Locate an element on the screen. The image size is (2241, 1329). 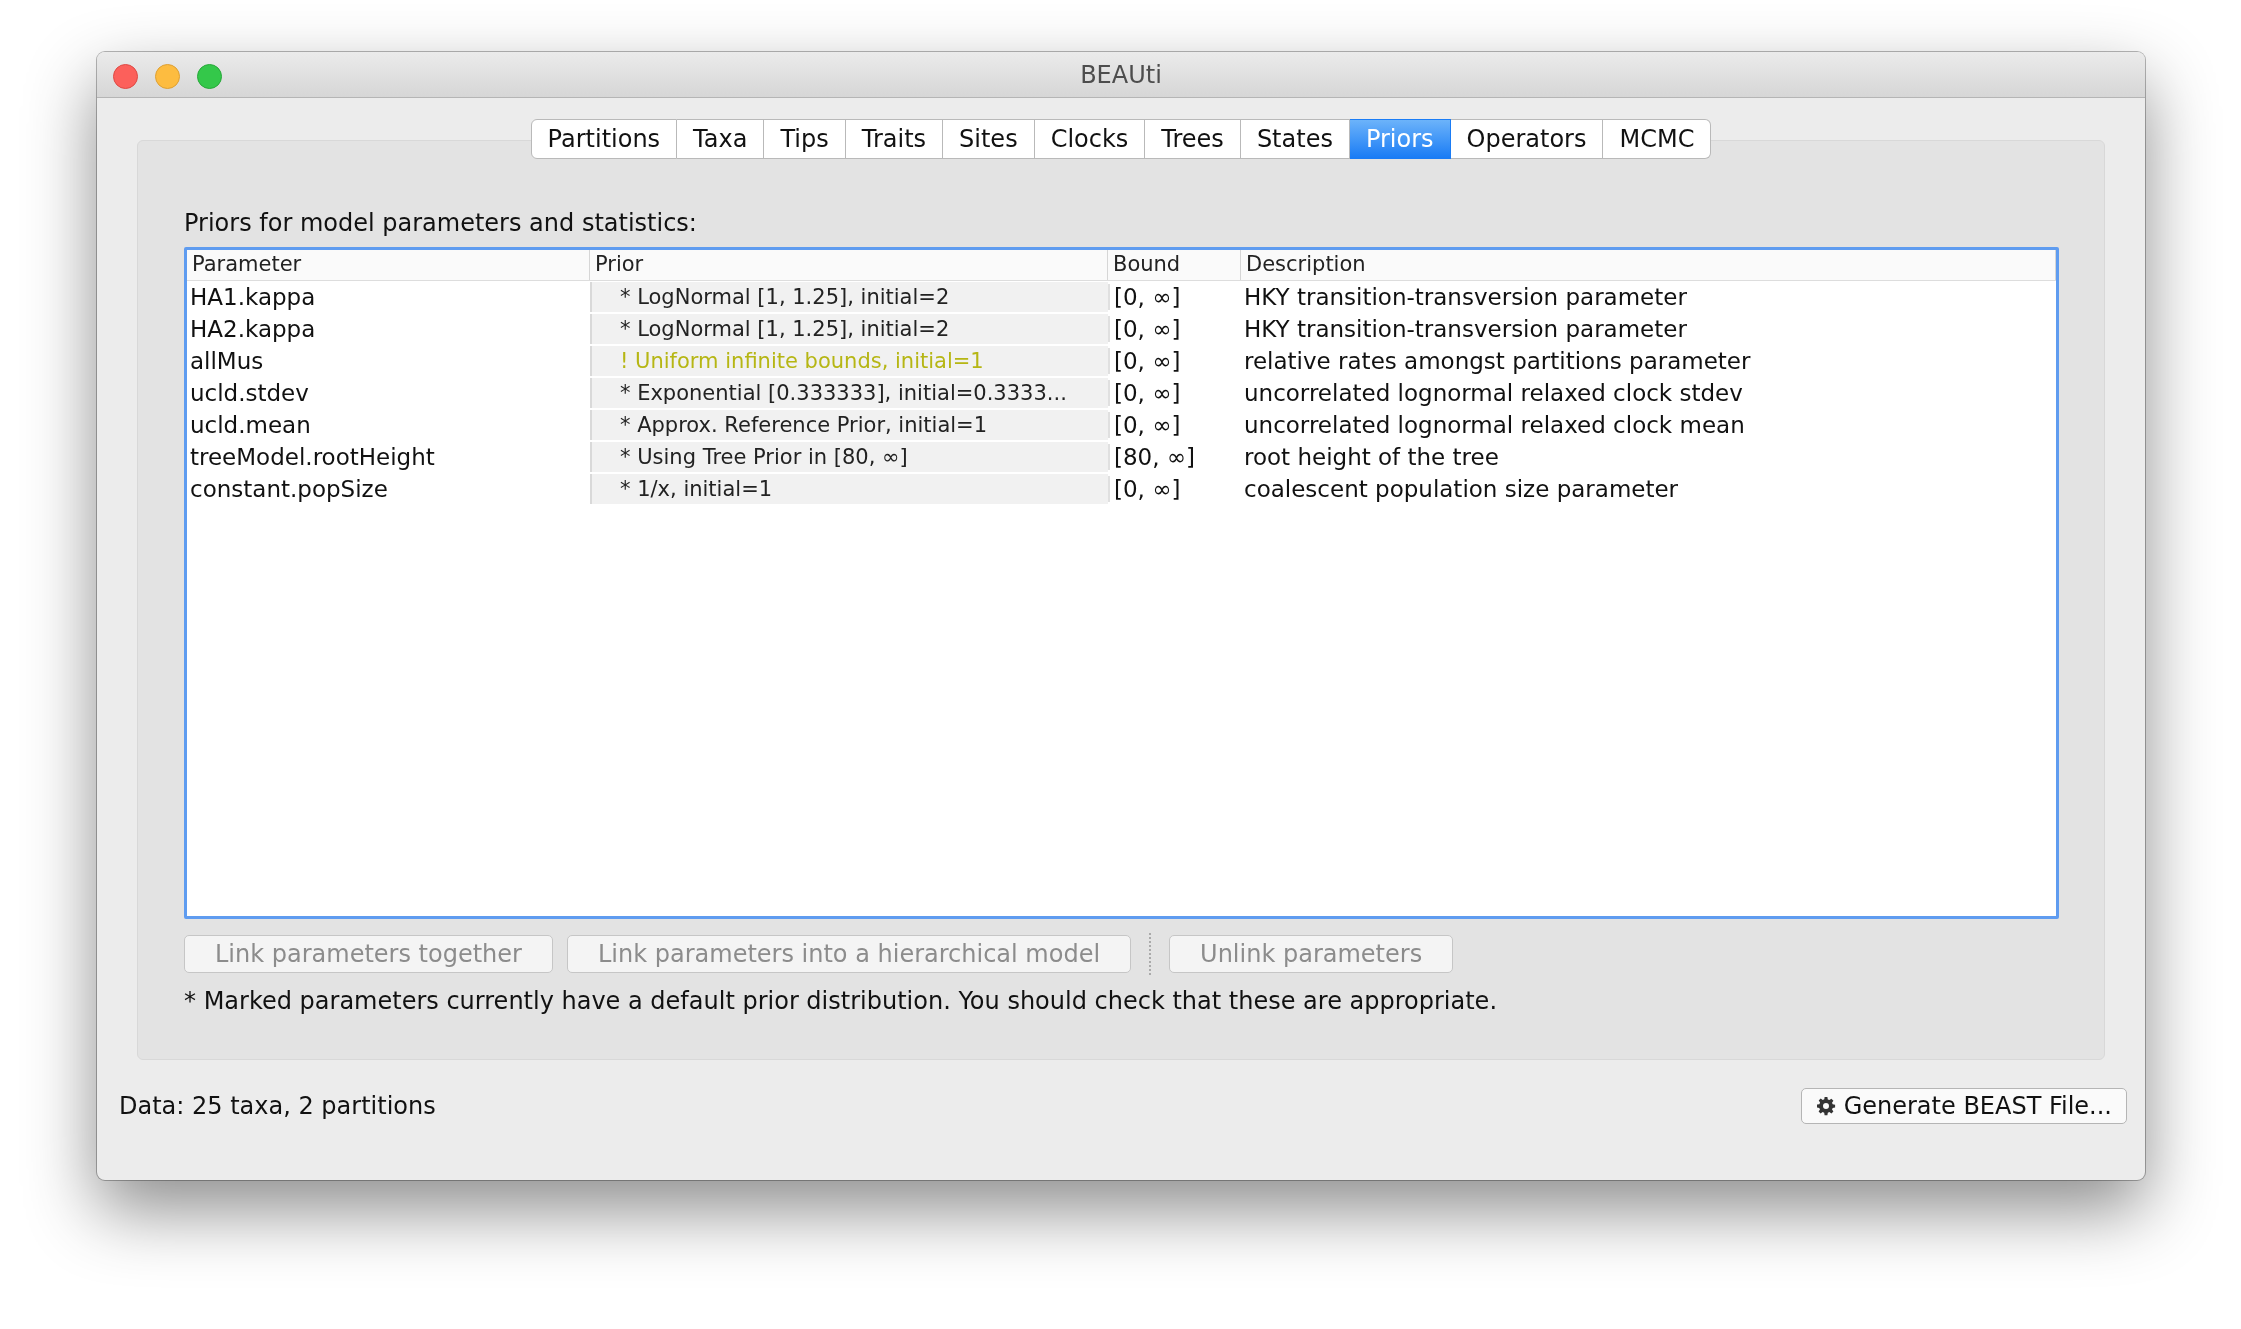
tab: Clocks is located at coordinates (1090, 139).